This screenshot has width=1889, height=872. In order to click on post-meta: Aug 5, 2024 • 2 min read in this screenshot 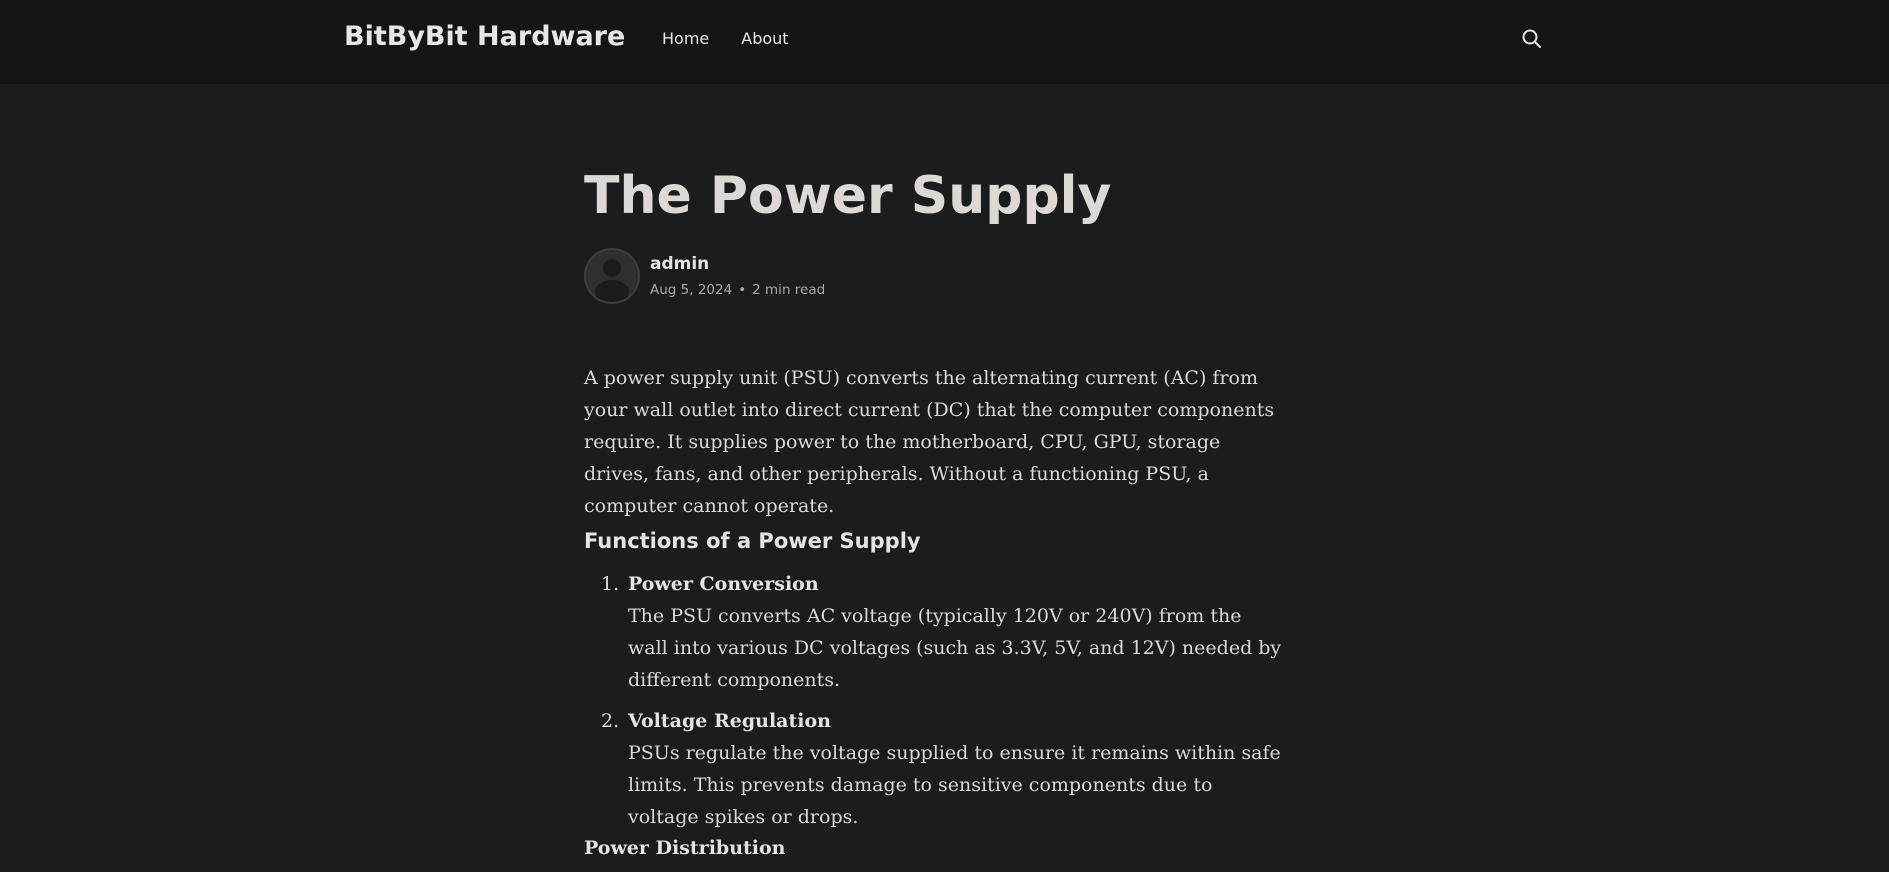, I will do `click(737, 290)`.